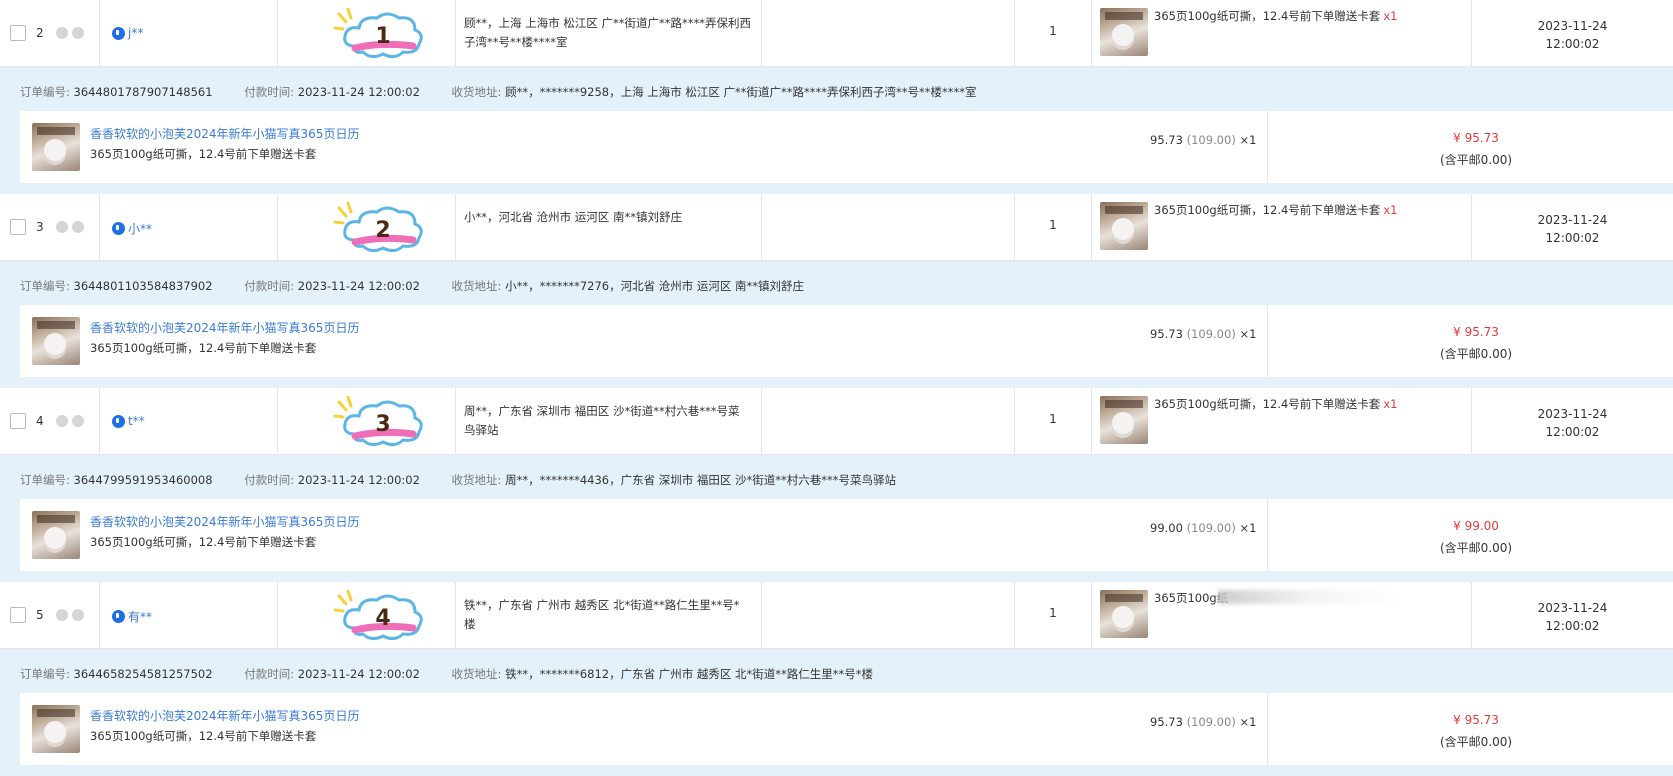  Describe the element at coordinates (358, 480) in the screenshot. I see `pay-time: 2023-11-24 12:00:02` at that location.